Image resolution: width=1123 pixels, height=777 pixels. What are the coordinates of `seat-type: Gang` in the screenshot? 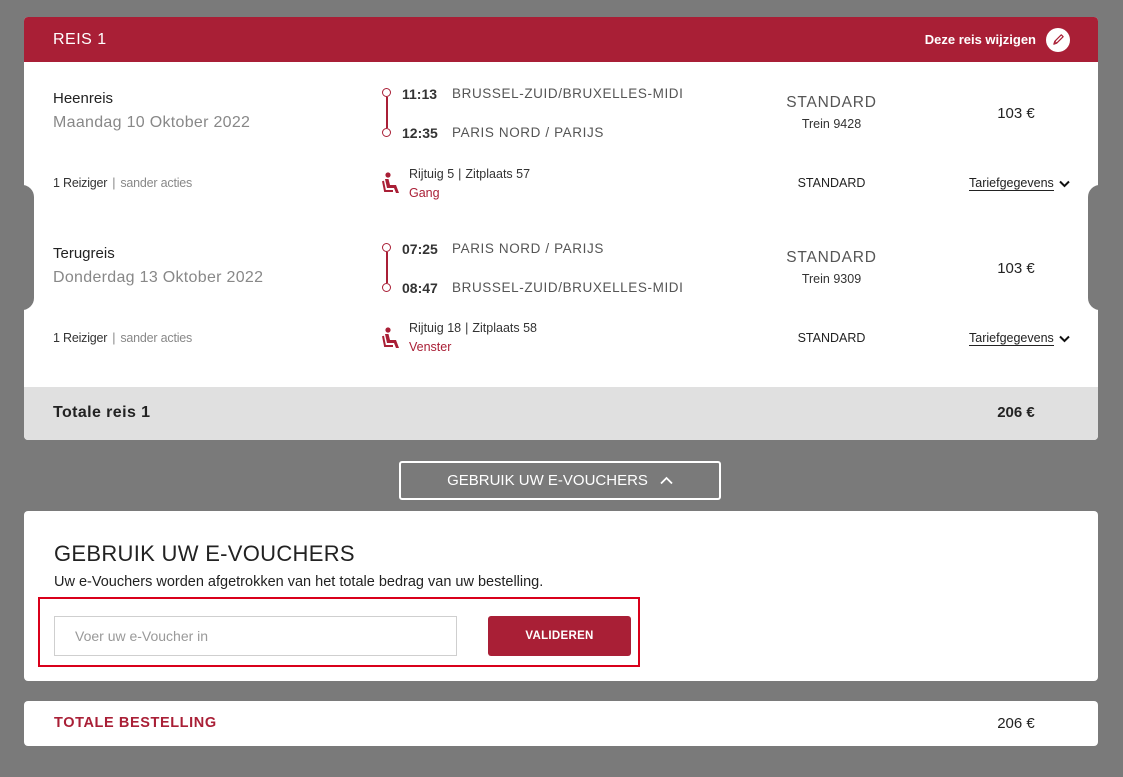 It's located at (424, 193).